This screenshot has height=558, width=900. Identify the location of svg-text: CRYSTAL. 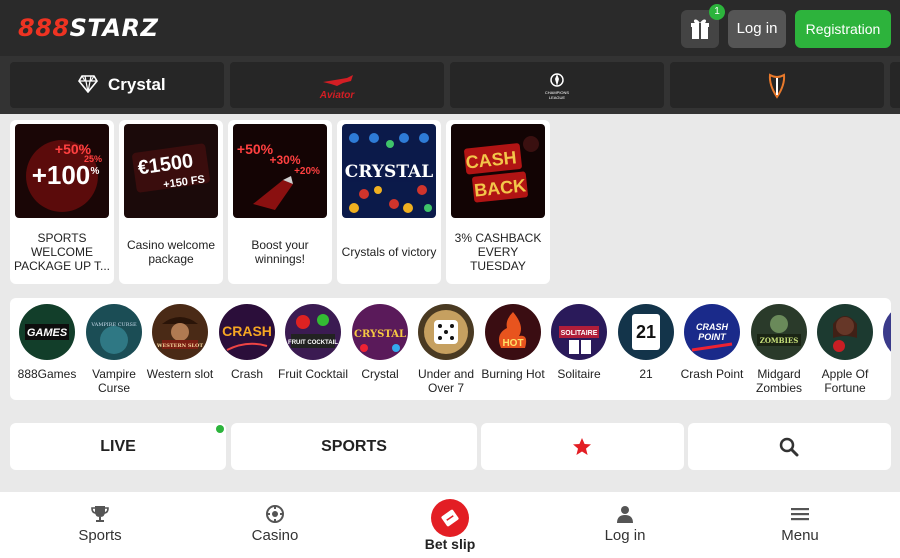
(389, 172).